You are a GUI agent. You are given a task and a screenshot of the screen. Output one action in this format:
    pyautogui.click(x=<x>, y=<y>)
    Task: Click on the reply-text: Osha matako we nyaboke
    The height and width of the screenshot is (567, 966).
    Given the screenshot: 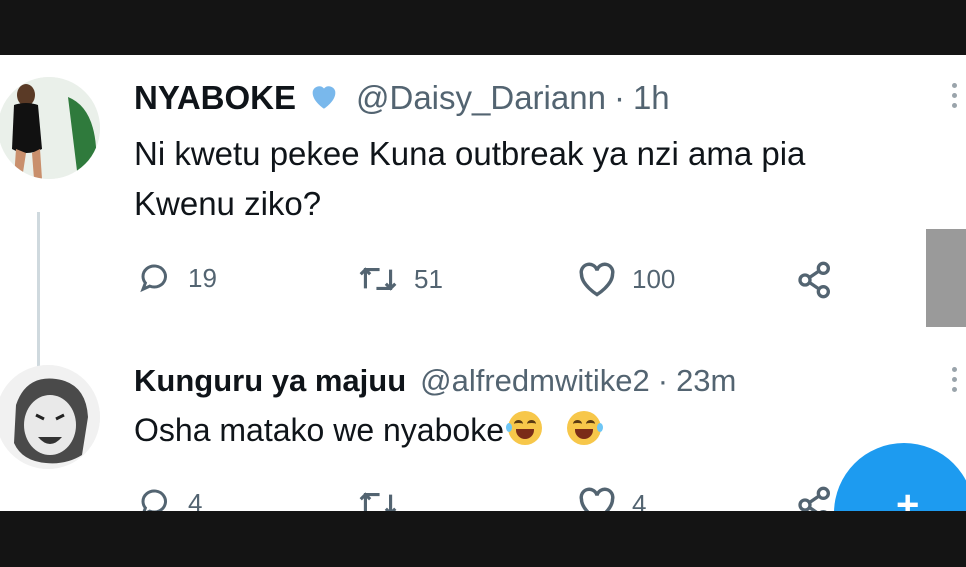 What is the action you would take?
    pyautogui.click(x=368, y=430)
    